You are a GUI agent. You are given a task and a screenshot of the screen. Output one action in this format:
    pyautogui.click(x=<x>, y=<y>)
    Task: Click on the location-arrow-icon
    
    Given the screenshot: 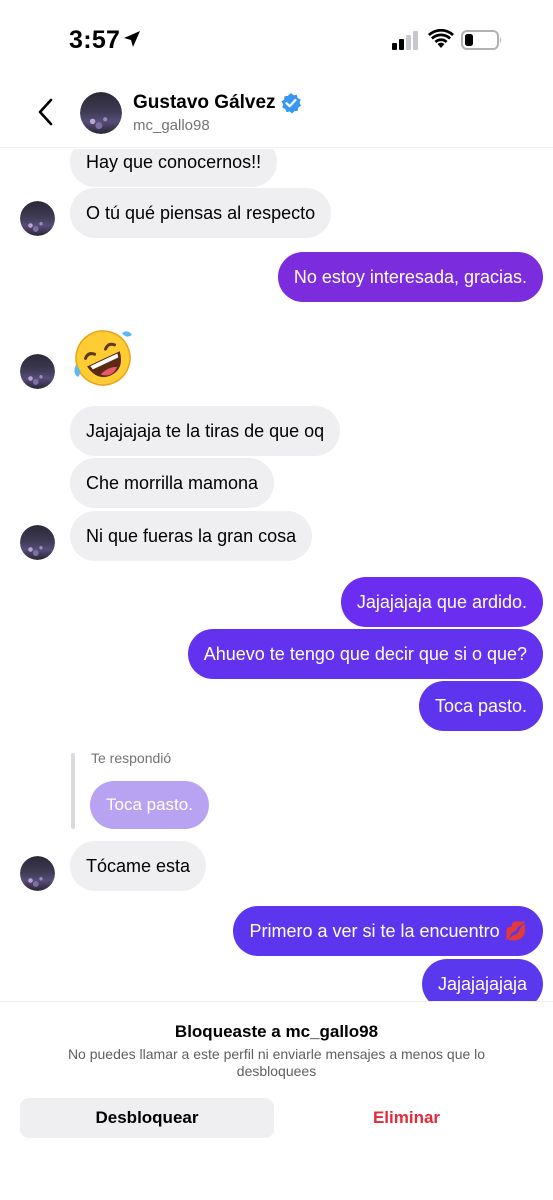 What is the action you would take?
    pyautogui.click(x=132, y=39)
    